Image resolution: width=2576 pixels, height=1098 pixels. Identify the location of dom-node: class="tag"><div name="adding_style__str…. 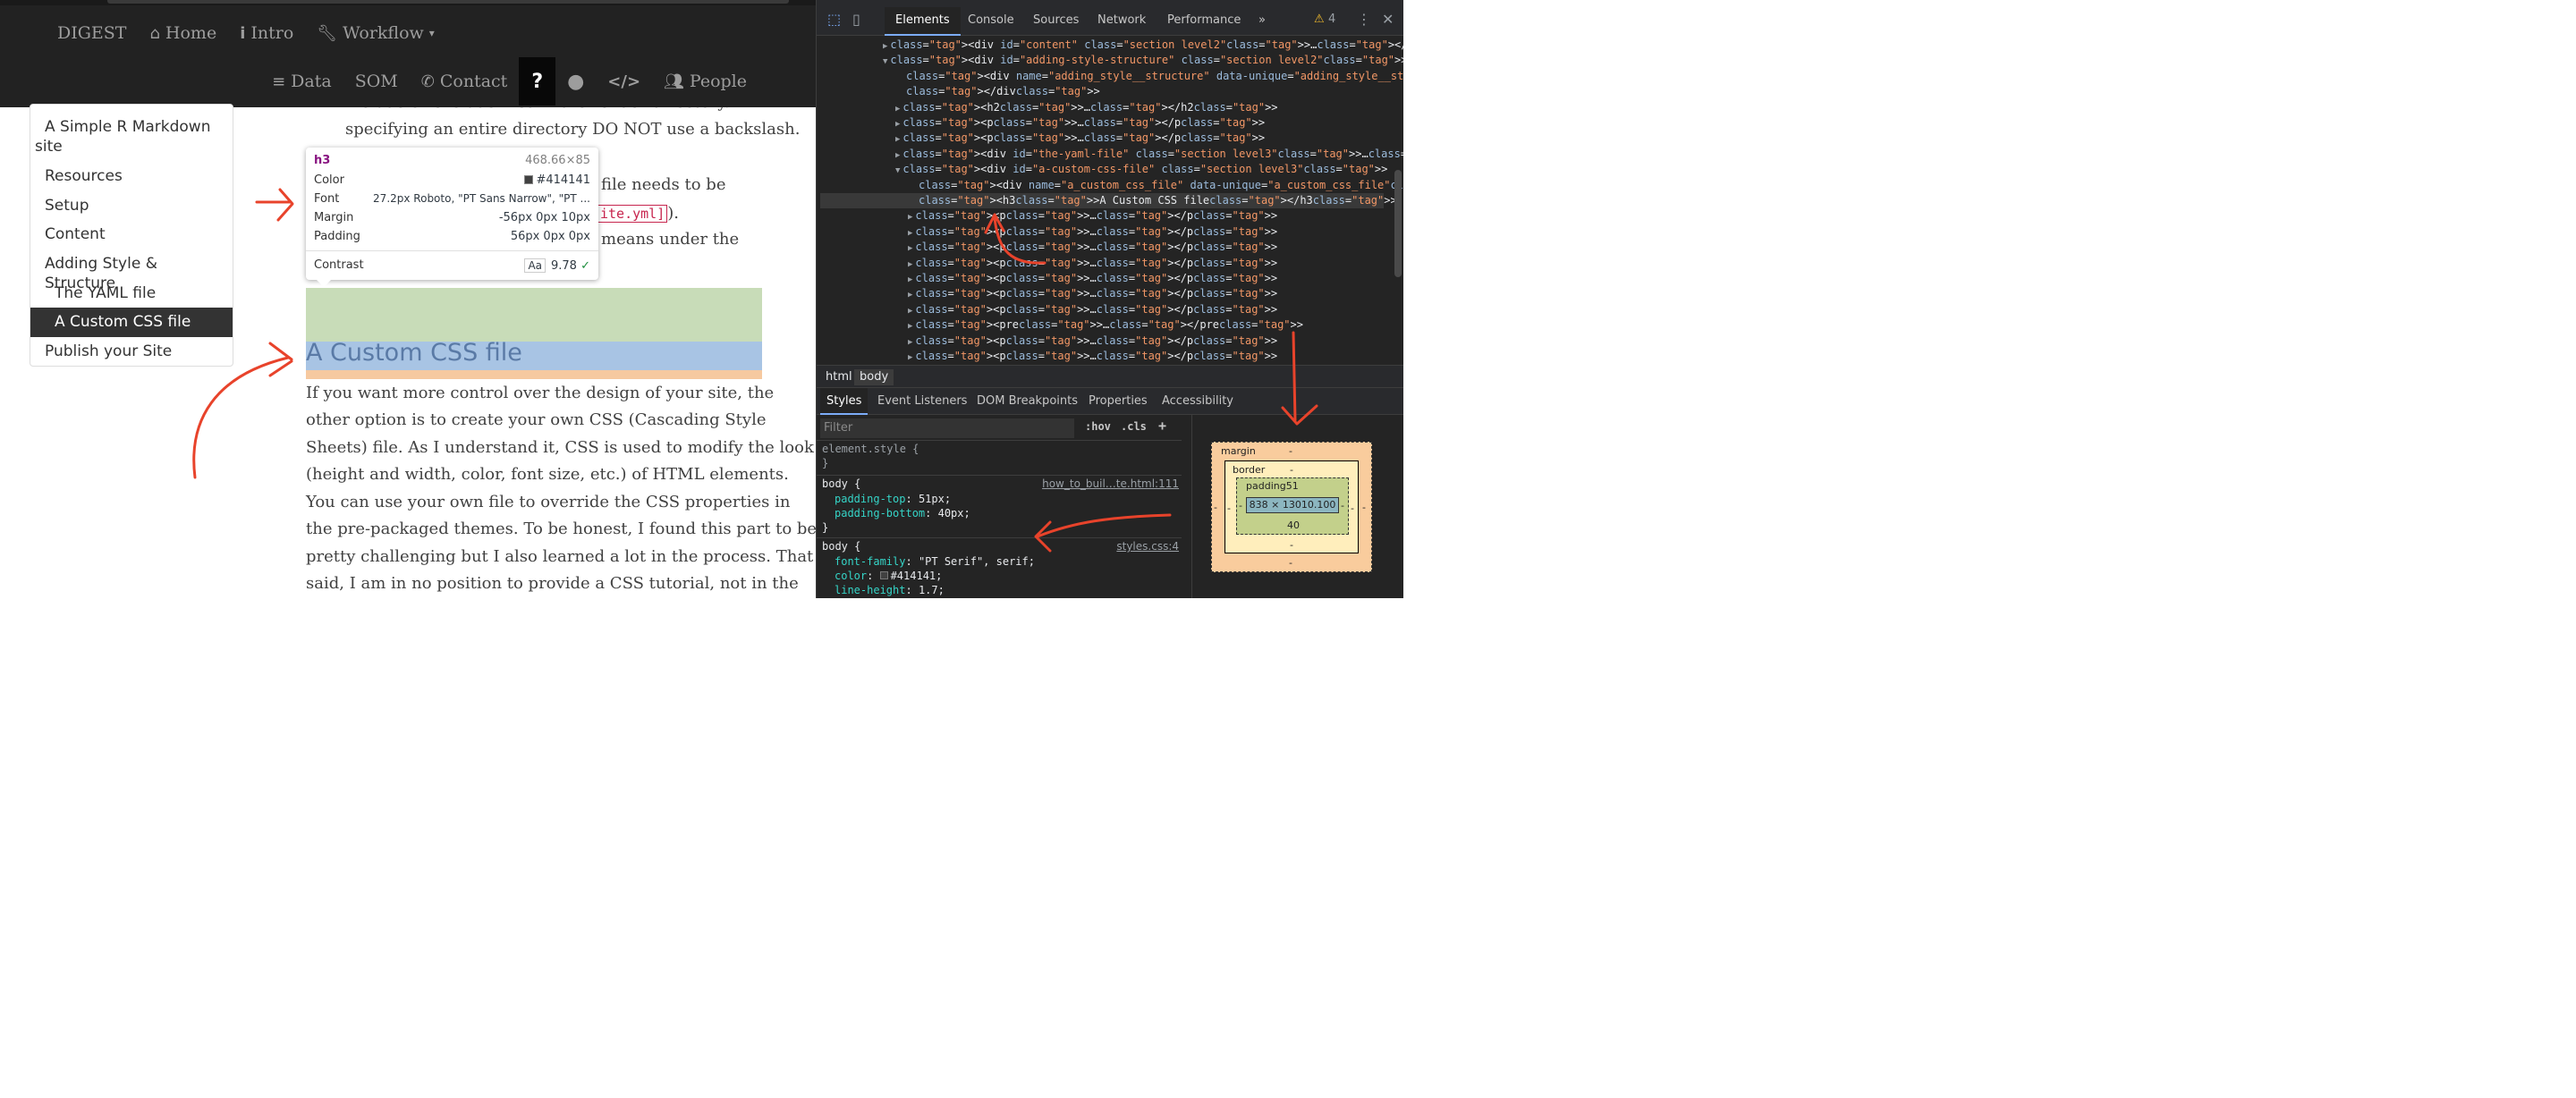
(1154, 76).